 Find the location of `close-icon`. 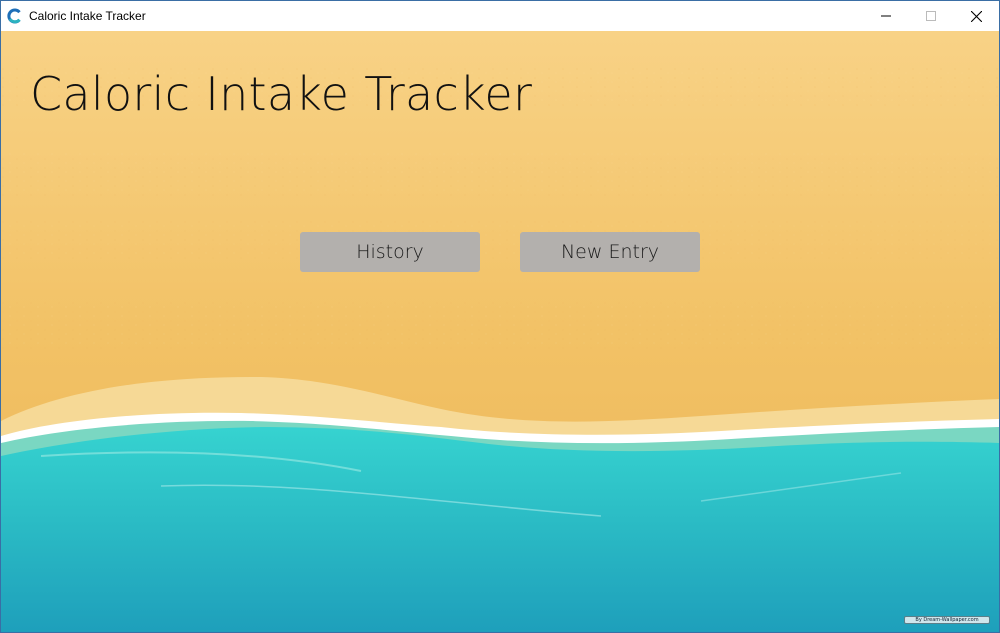

close-icon is located at coordinates (976, 16).